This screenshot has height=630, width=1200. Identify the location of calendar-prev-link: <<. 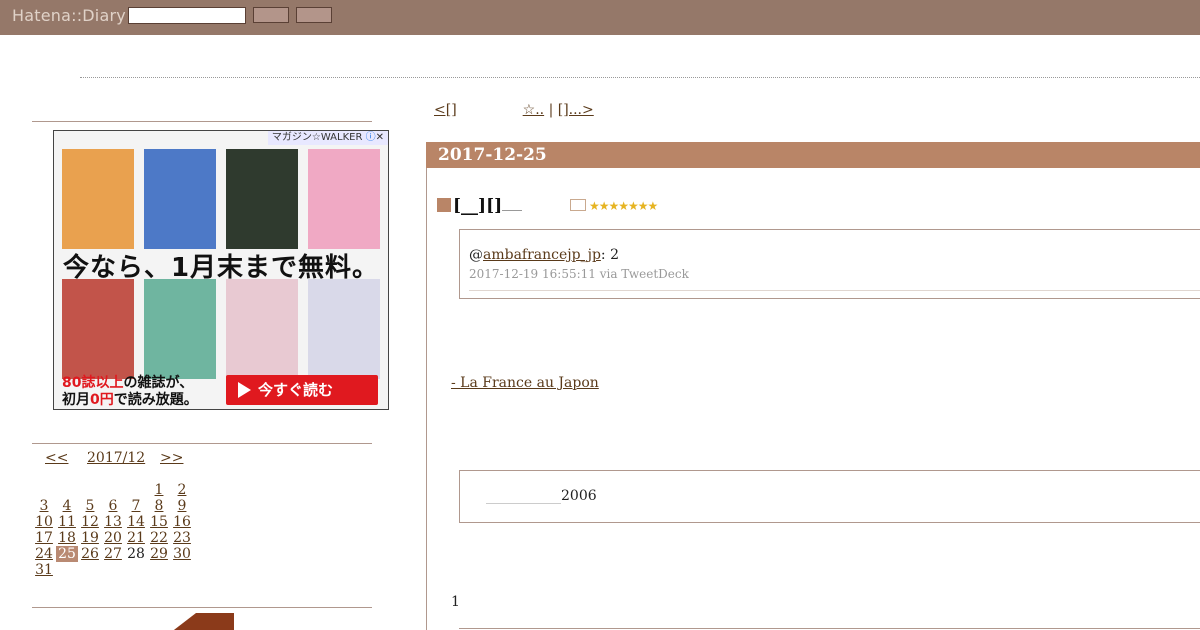
(56, 458).